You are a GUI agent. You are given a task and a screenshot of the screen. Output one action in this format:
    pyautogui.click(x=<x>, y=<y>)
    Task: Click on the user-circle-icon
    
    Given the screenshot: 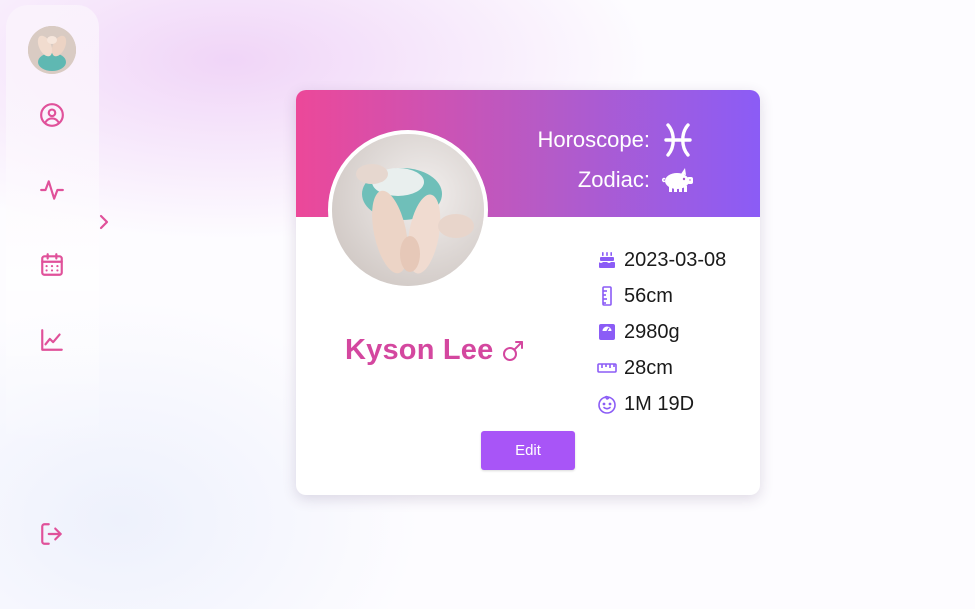 What is the action you would take?
    pyautogui.click(x=52, y=115)
    